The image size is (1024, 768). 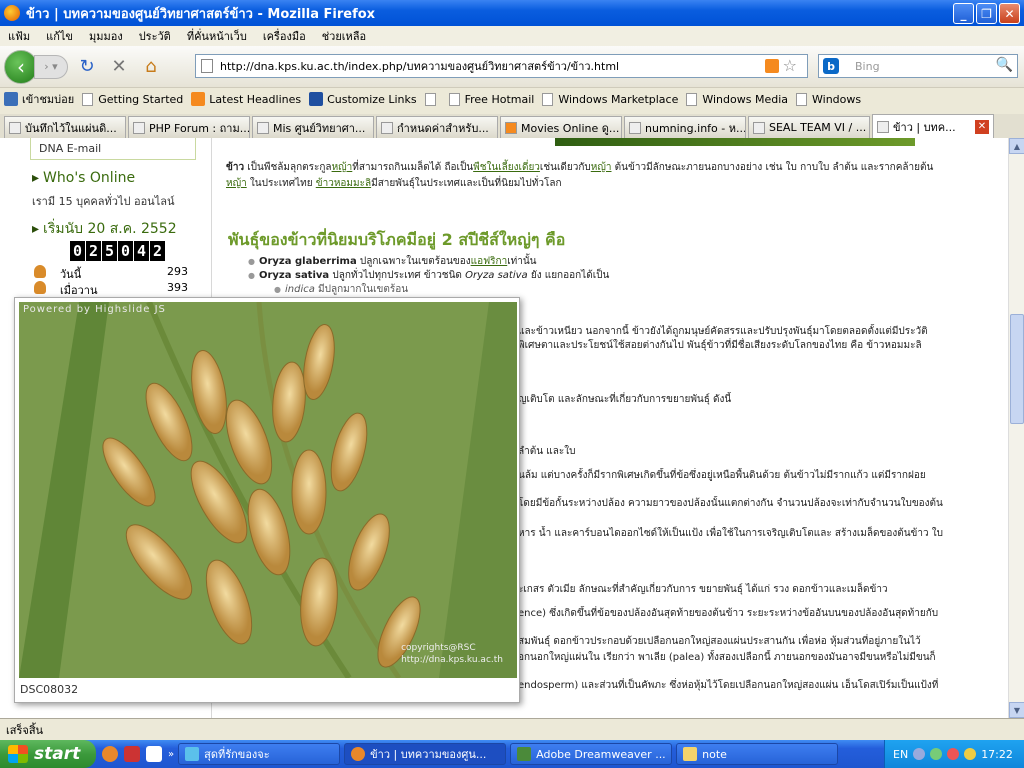 What do you see at coordinates (119, 67) in the screenshot?
I see `stop-icon: ✕` at bounding box center [119, 67].